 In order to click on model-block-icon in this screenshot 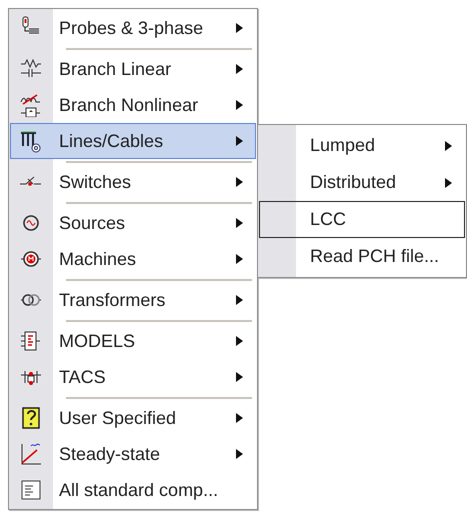, I will do `click(31, 341)`.